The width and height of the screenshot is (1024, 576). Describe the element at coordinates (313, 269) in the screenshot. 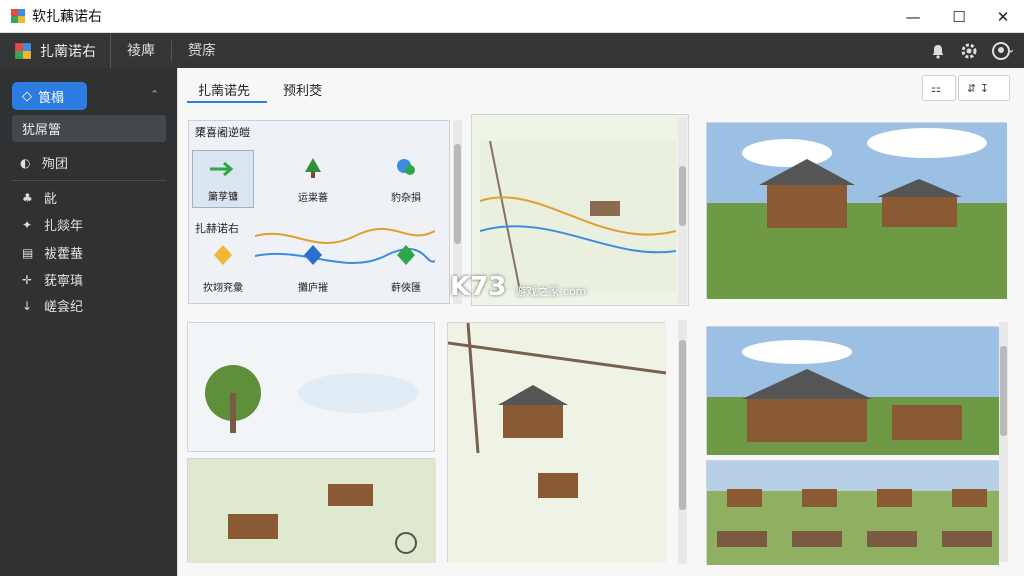

I see `palette-tool: 攤庐摧` at that location.